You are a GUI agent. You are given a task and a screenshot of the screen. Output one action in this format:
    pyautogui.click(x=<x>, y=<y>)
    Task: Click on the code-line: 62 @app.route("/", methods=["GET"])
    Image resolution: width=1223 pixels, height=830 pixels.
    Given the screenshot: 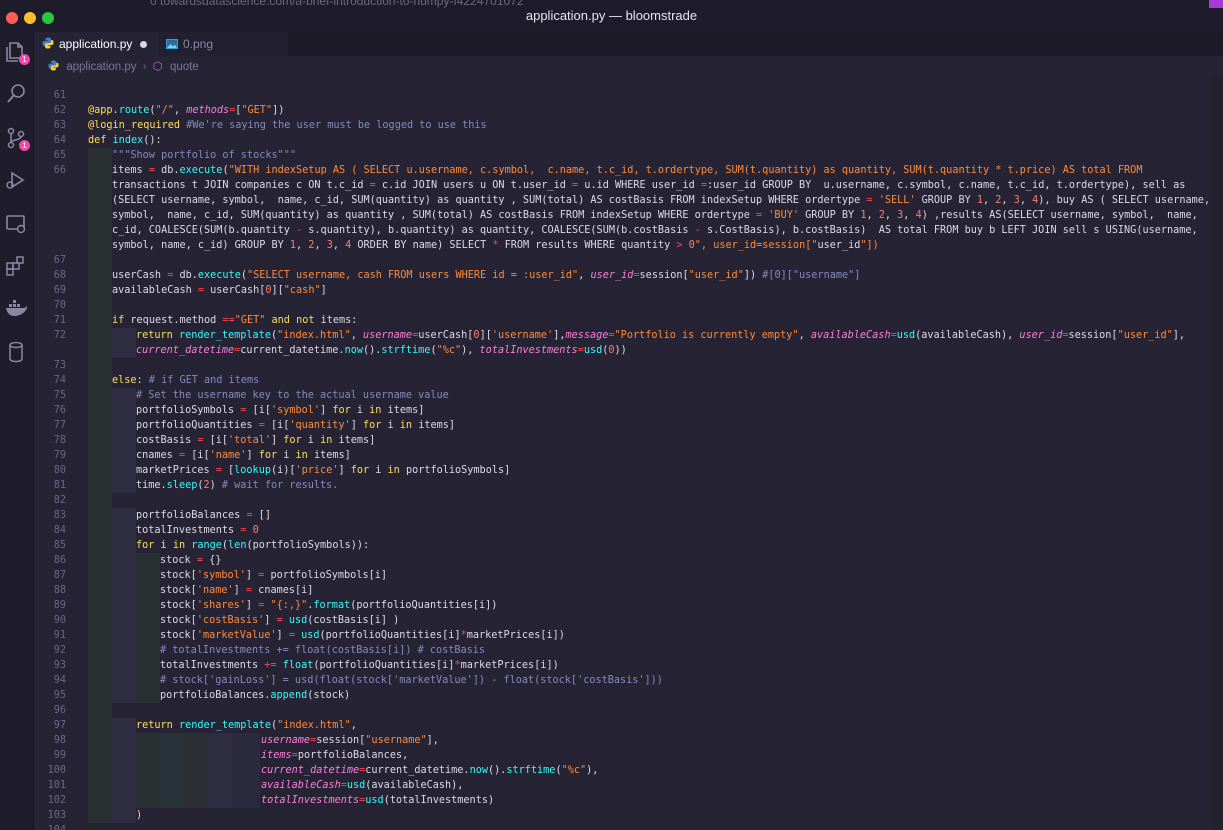 What is the action you would take?
    pyautogui.click(x=623, y=110)
    